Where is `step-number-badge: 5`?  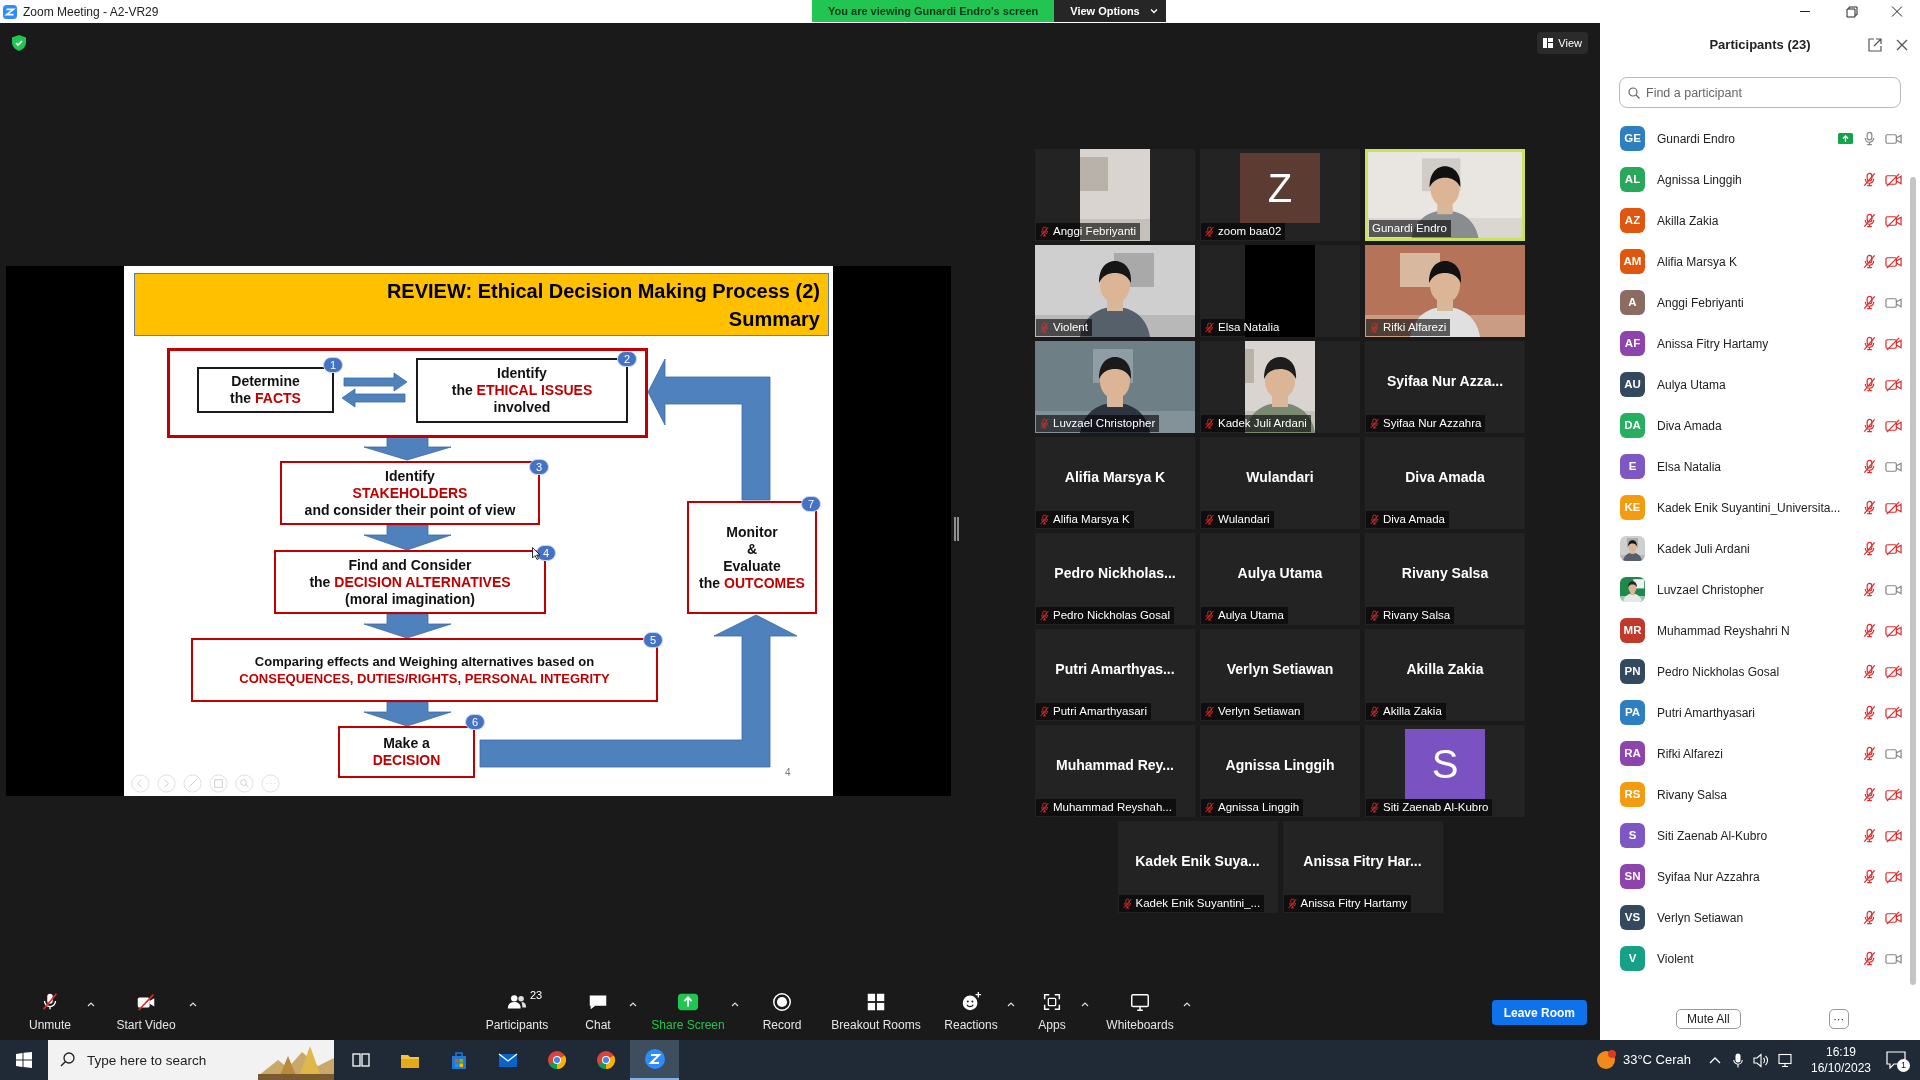
step-number-badge: 5 is located at coordinates (653, 640).